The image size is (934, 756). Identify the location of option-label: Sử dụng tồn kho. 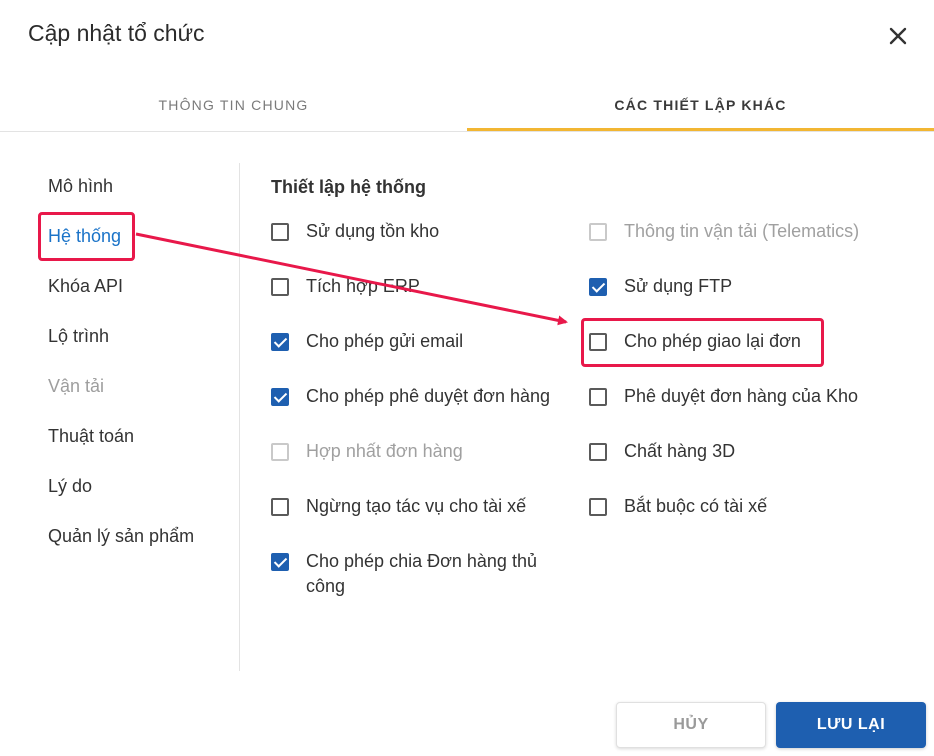
(373, 231).